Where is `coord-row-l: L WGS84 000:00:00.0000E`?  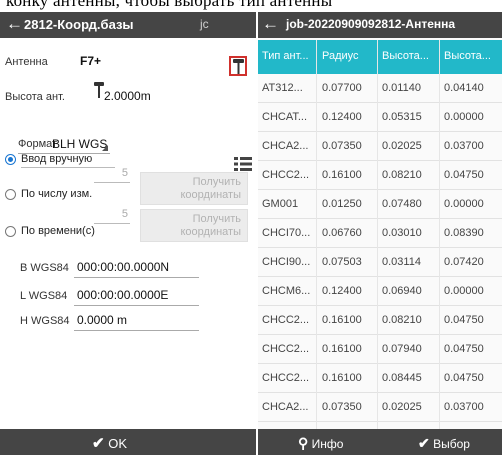 coord-row-l: L WGS84 000:00:00.0000E is located at coordinates (120, 296).